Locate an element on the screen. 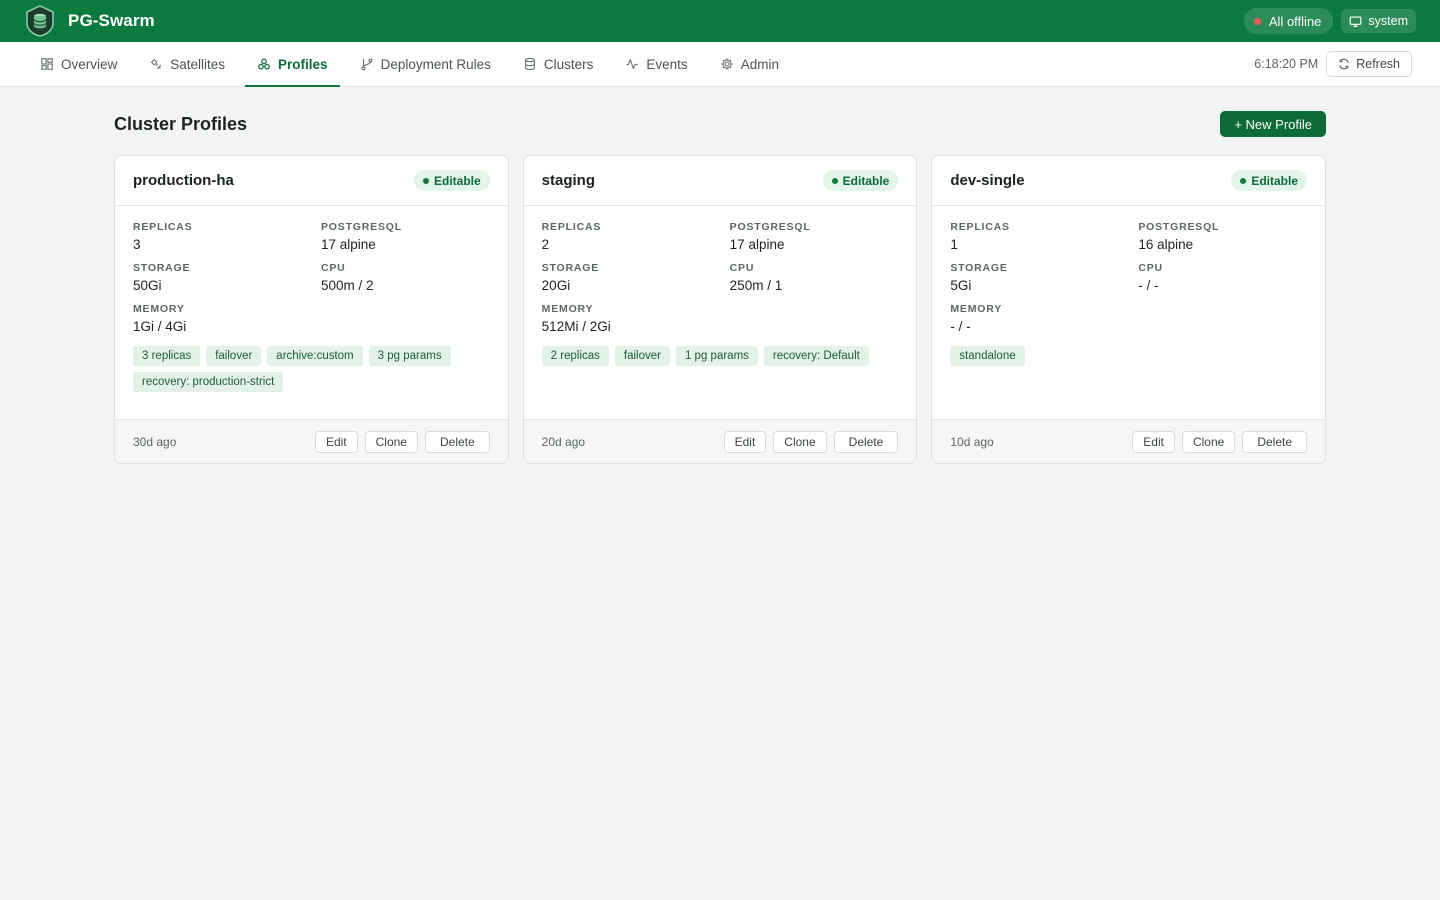 This screenshot has width=1440, height=900. tab-overview: Overview is located at coordinates (78, 64).